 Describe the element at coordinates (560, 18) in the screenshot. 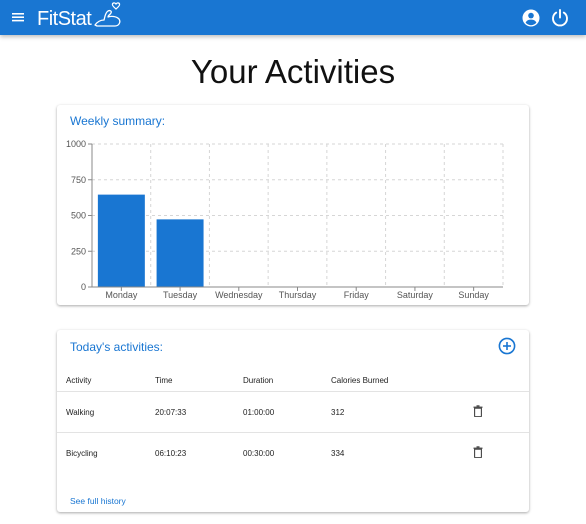

I see `power-icon` at that location.